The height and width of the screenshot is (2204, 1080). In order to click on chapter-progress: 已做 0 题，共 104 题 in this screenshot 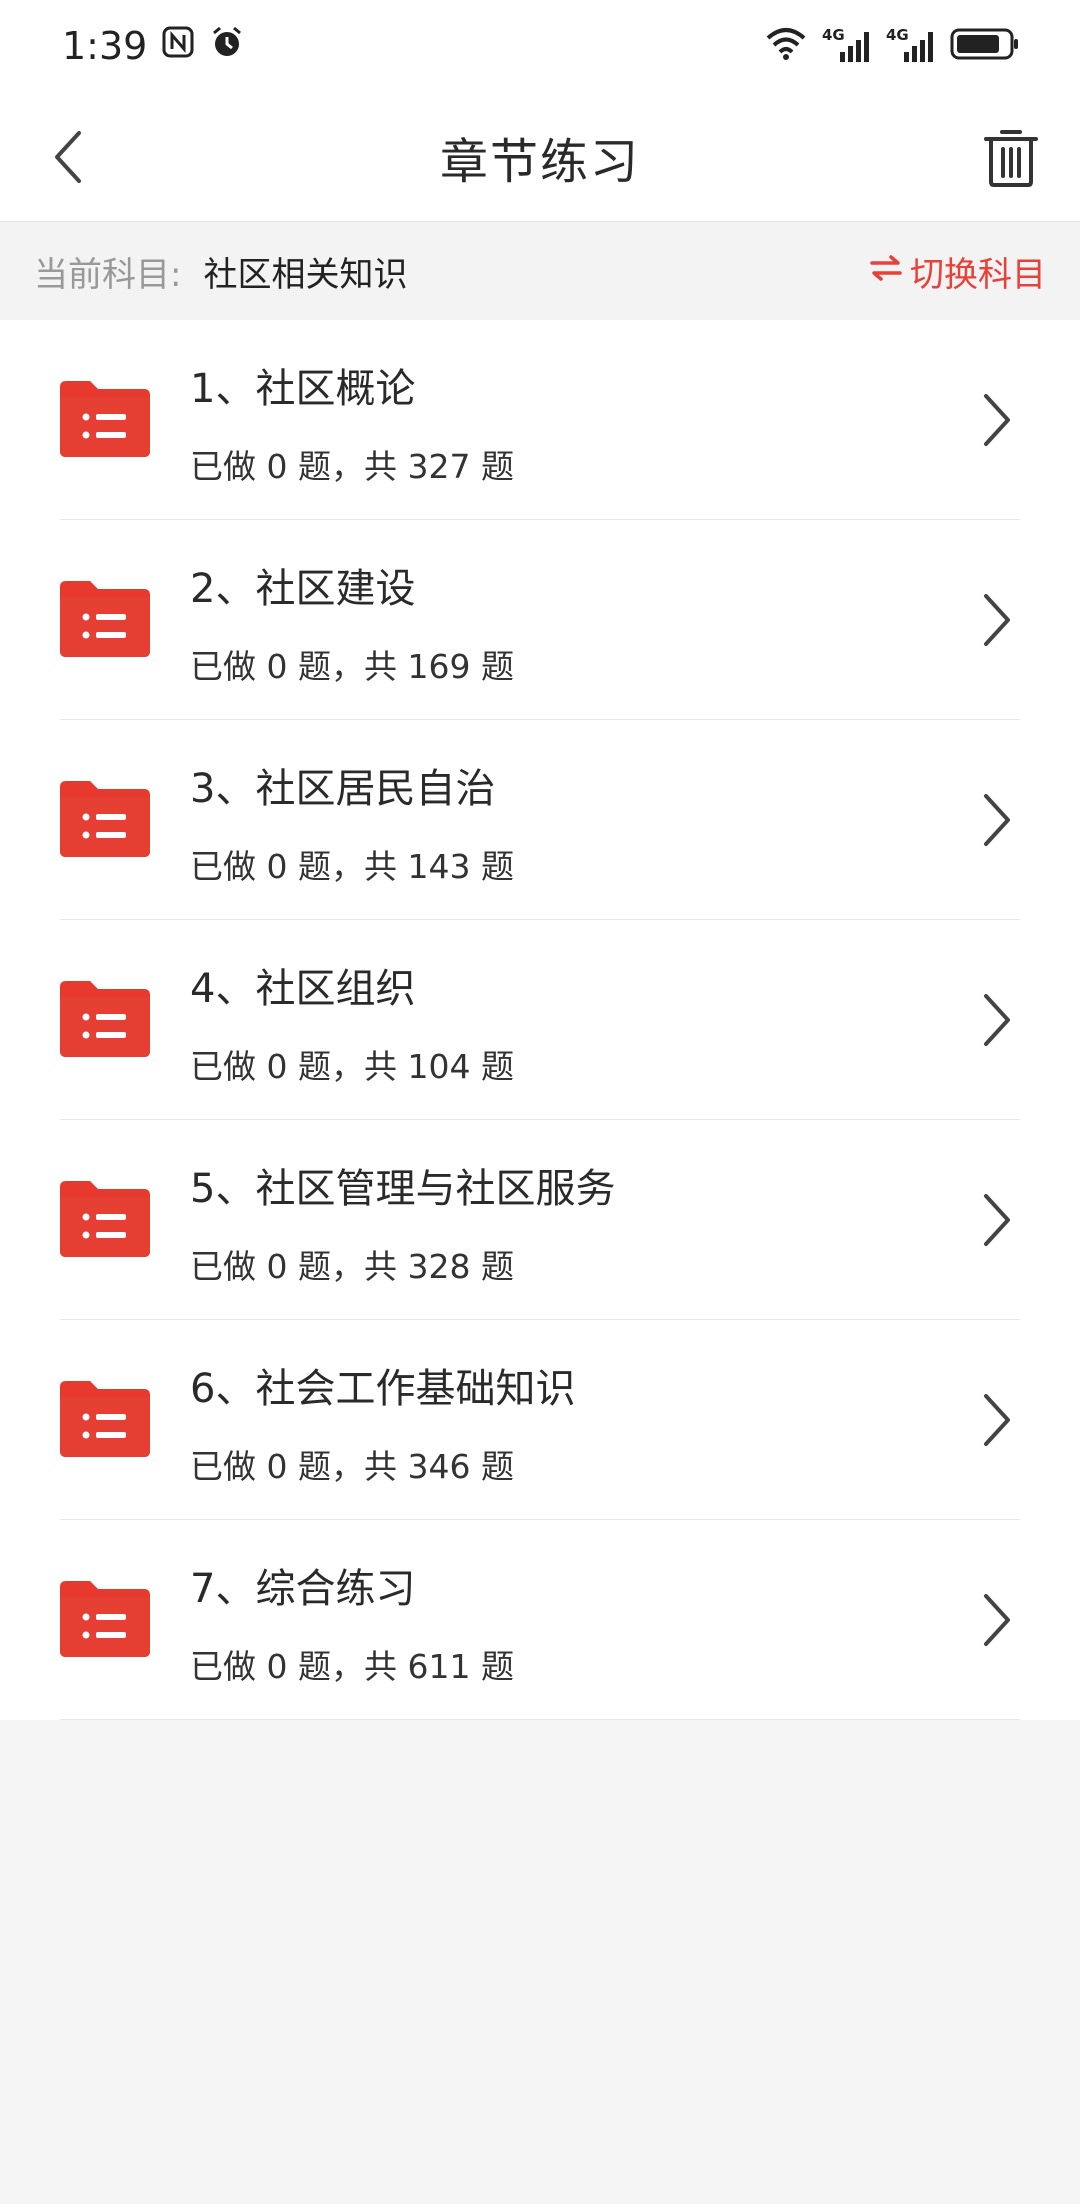, I will do `click(352, 1066)`.